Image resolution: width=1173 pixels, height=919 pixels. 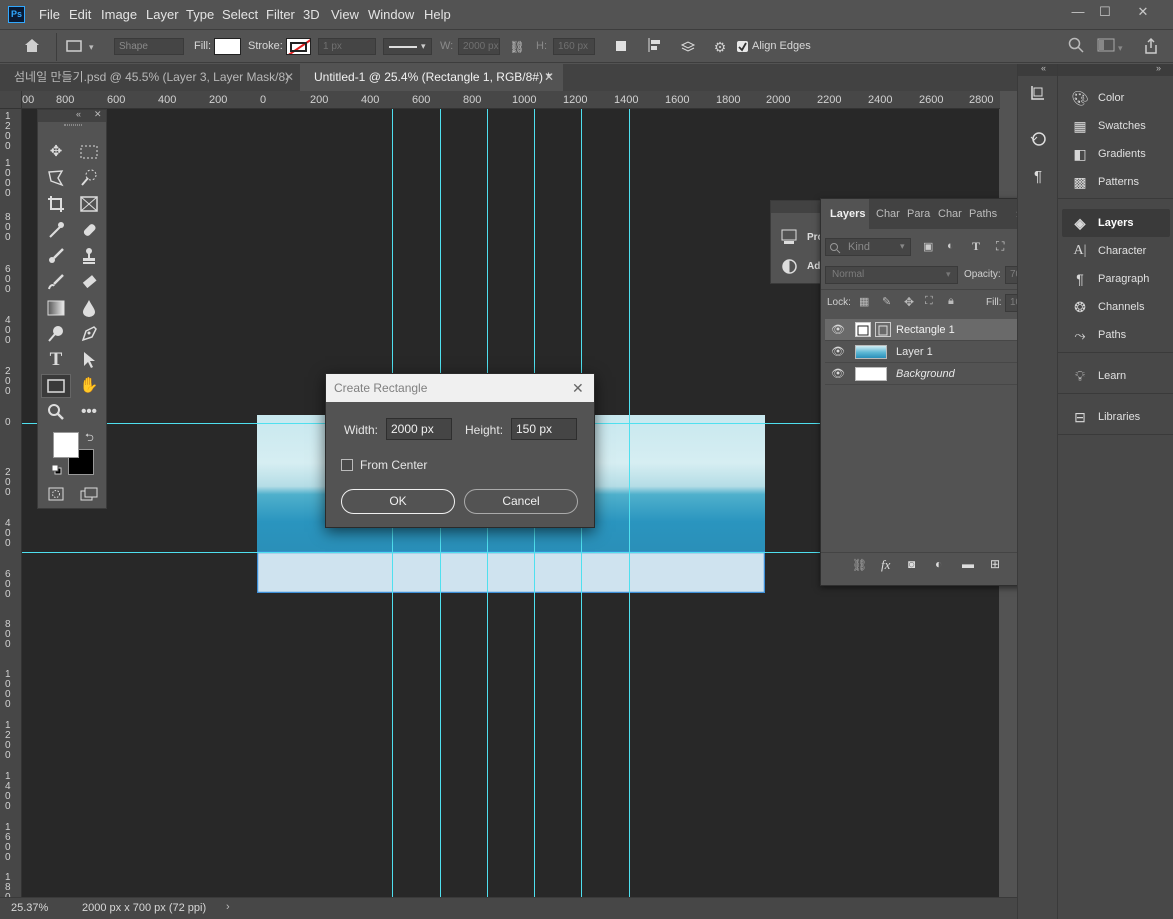 I want to click on menu-select: Select, so click(x=240, y=14).